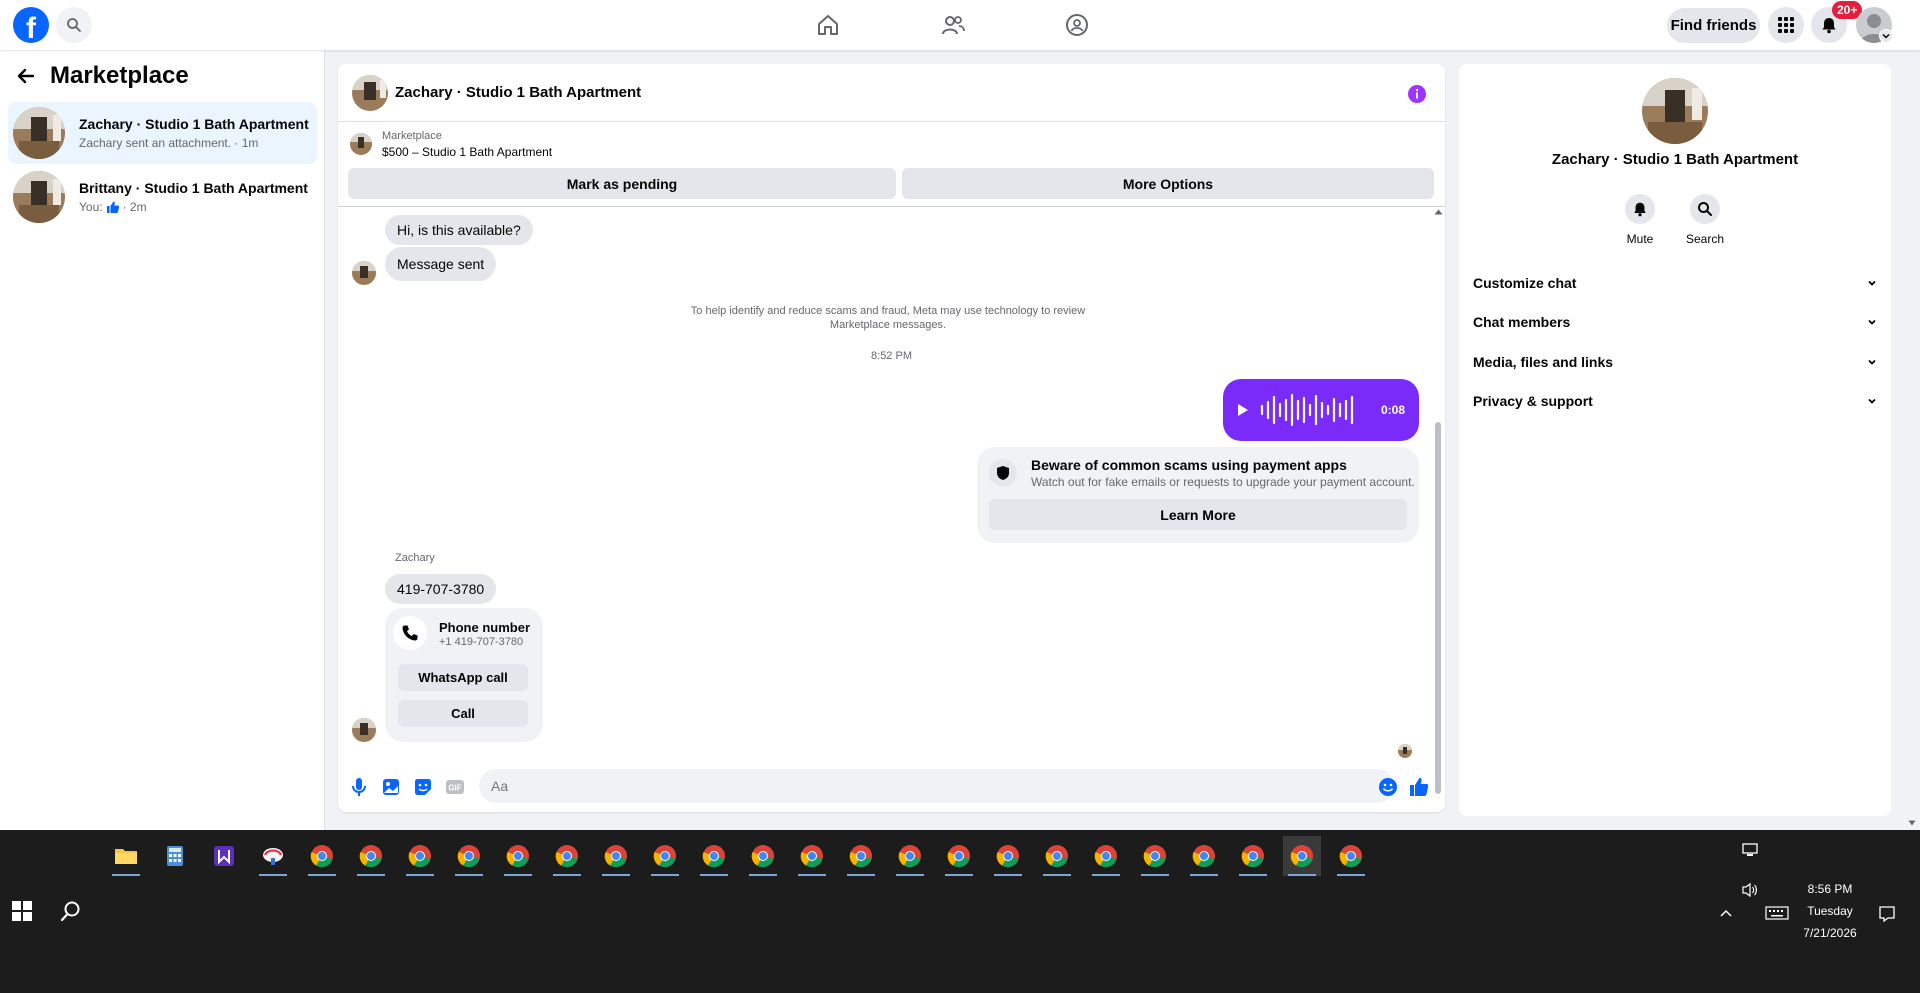 This screenshot has width=1920, height=993. I want to click on mute-button: Mute, so click(1640, 220).